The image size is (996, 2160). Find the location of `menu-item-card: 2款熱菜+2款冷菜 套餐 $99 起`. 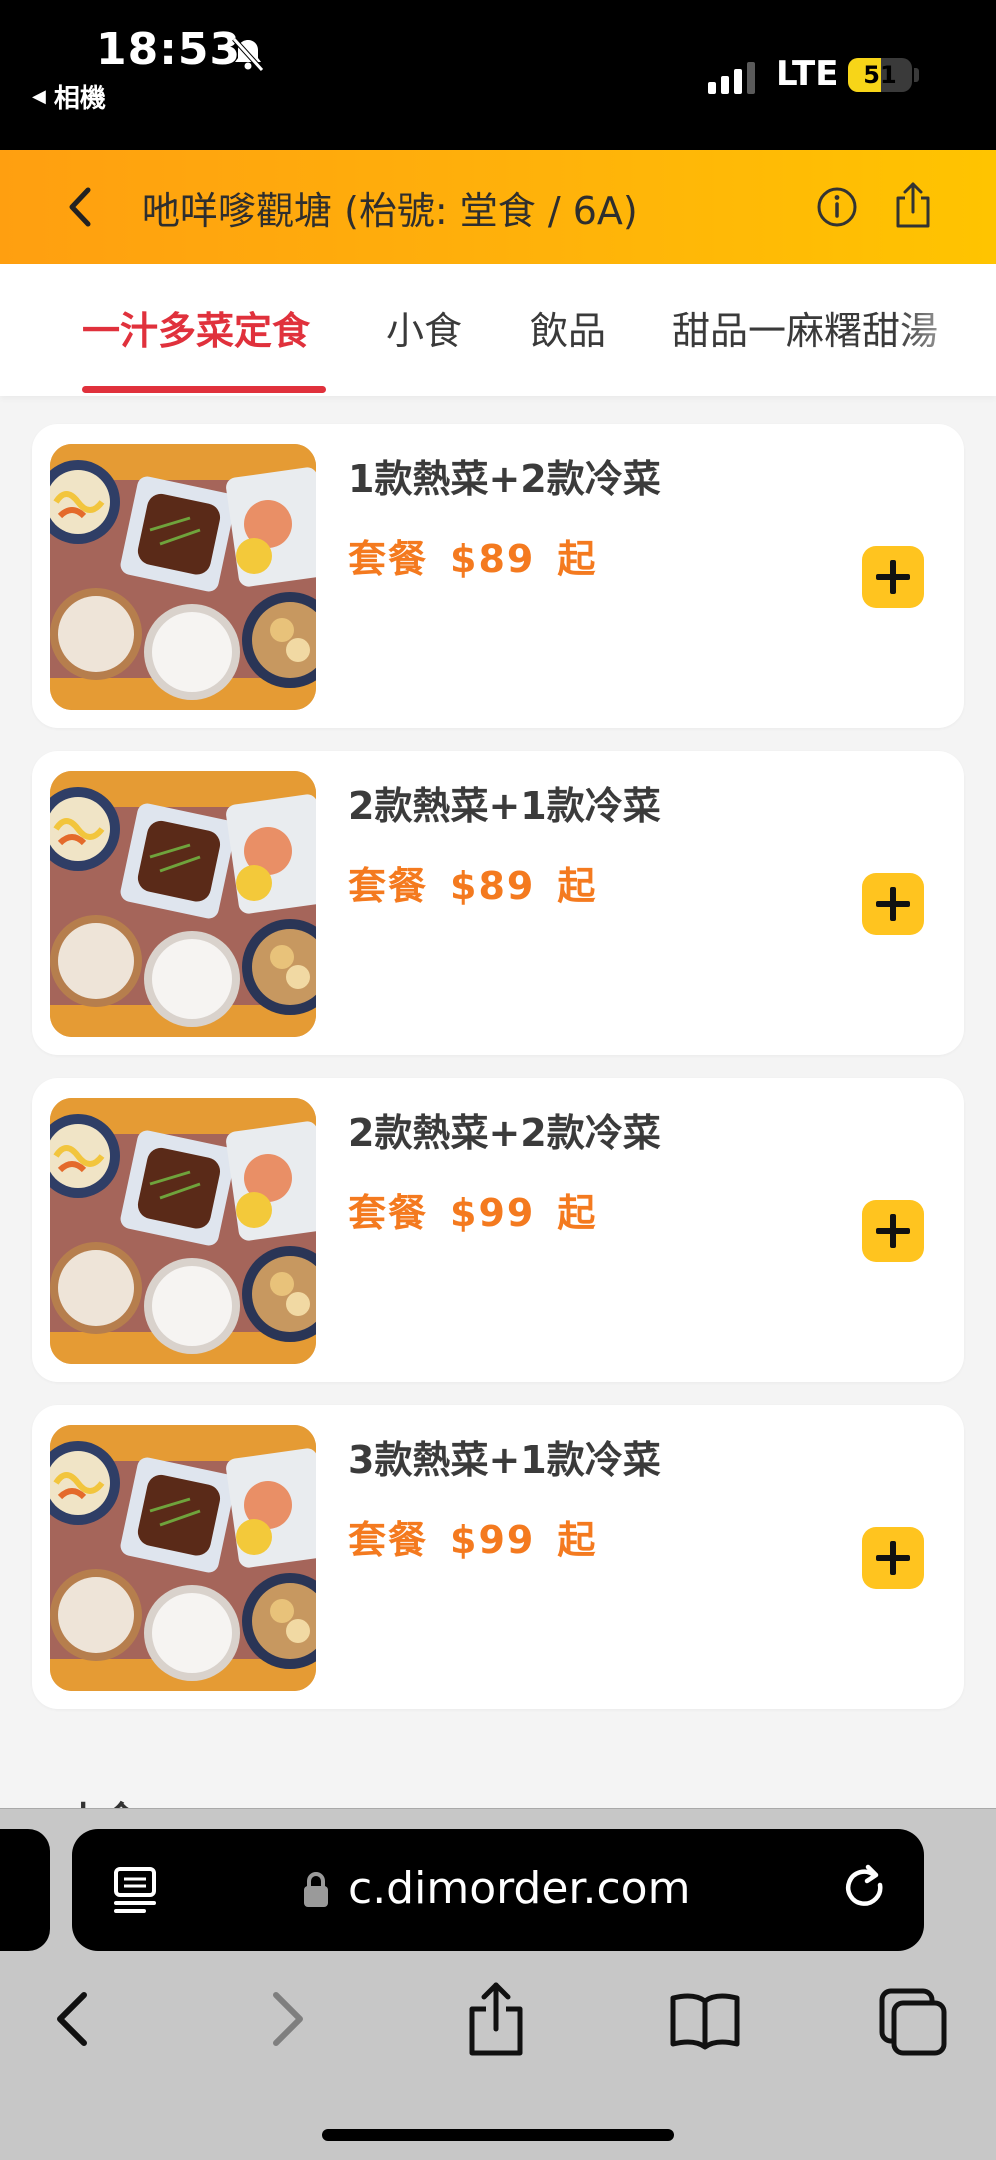

menu-item-card: 2款熱菜+2款冷菜 套餐 $99 起 is located at coordinates (498, 1230).